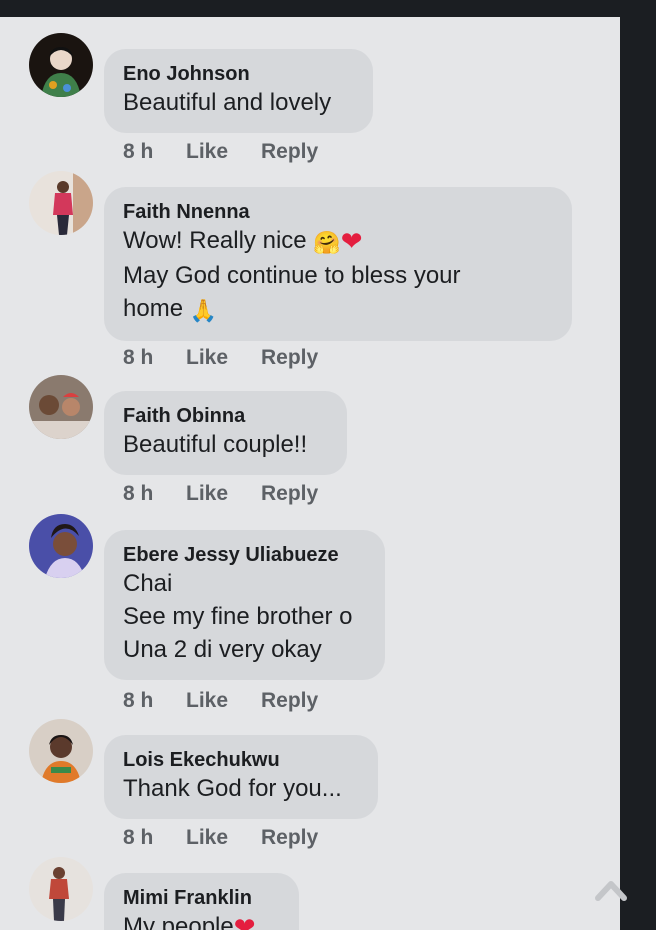 Image resolution: width=656 pixels, height=930 pixels. I want to click on comment-text-line: May God continue to bless your, so click(292, 275).